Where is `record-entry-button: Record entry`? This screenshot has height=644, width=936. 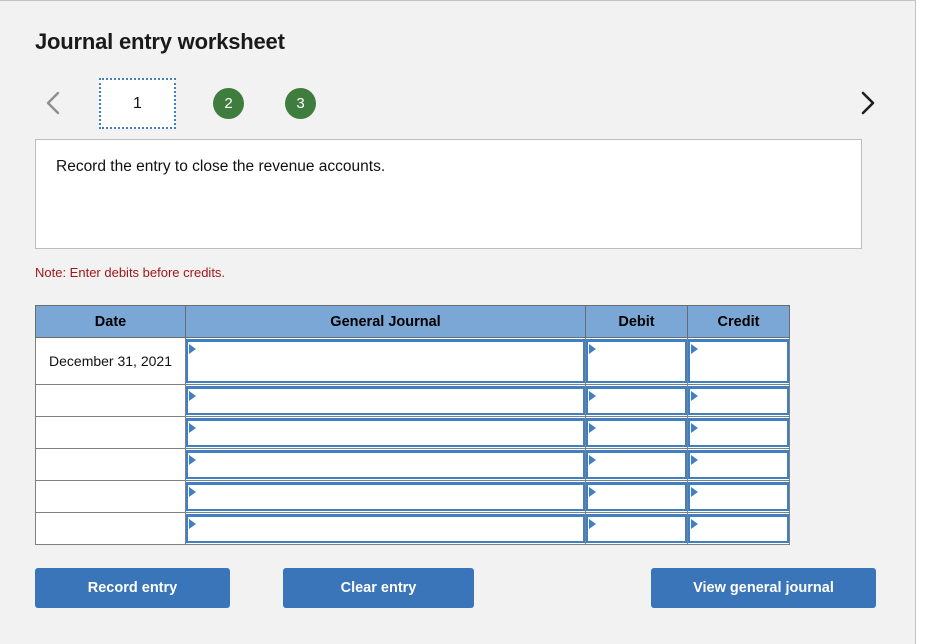
record-entry-button: Record entry is located at coordinates (132, 588).